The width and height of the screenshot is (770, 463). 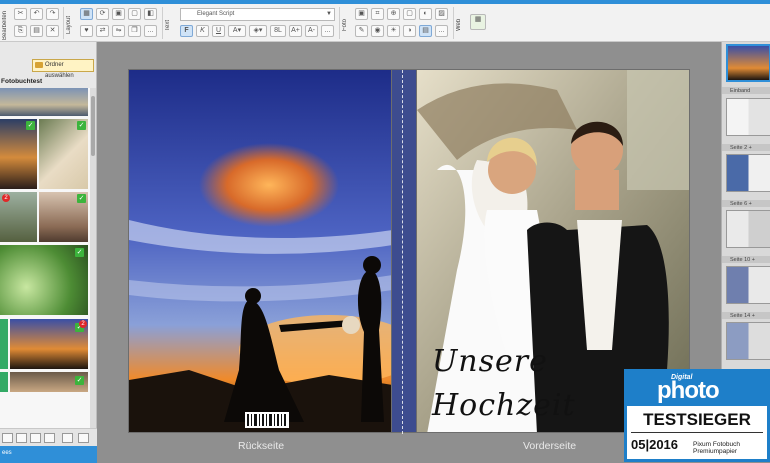 I want to click on page-label: Seite 6 +, so click(x=741, y=204).